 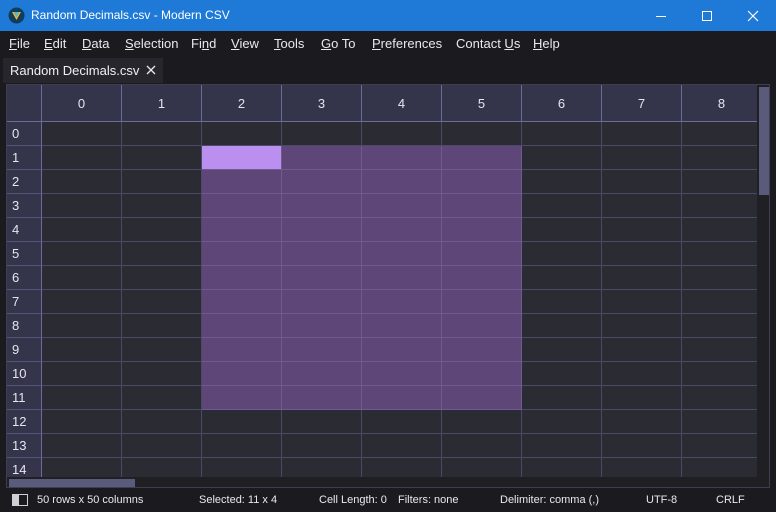 I want to click on horizontal-scrollbar, so click(x=382, y=482).